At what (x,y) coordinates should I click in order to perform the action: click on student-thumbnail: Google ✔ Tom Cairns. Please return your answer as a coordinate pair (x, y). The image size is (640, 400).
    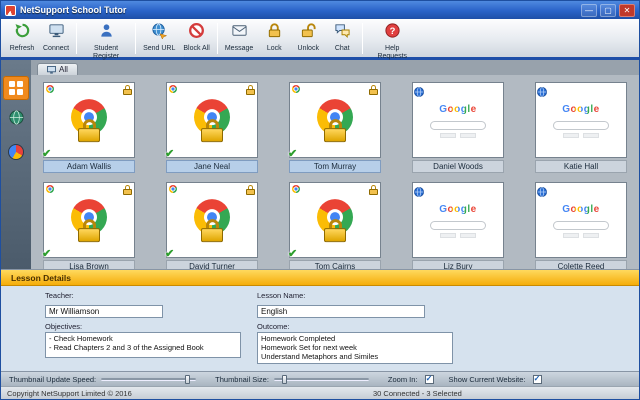
    Looking at the image, I should click on (334, 227).